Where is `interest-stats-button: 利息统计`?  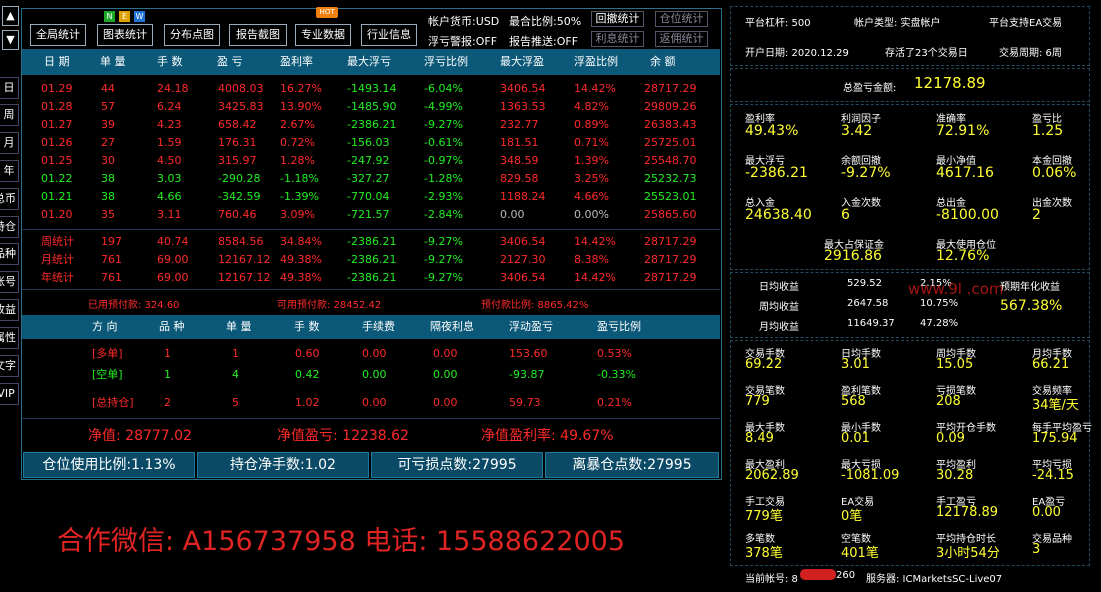
interest-stats-button: 利息统计 is located at coordinates (617, 39).